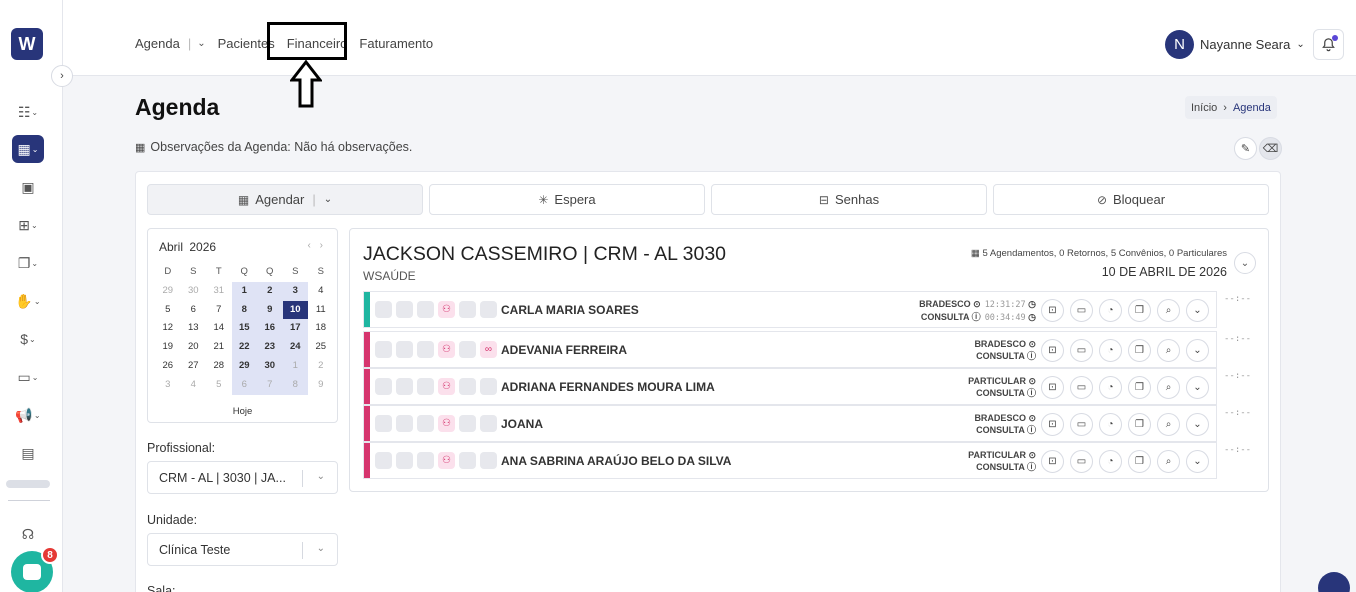 Image resolution: width=1356 pixels, height=592 pixels. Describe the element at coordinates (1270, 148) in the screenshot. I see `clear-observation-button: ⌫` at that location.